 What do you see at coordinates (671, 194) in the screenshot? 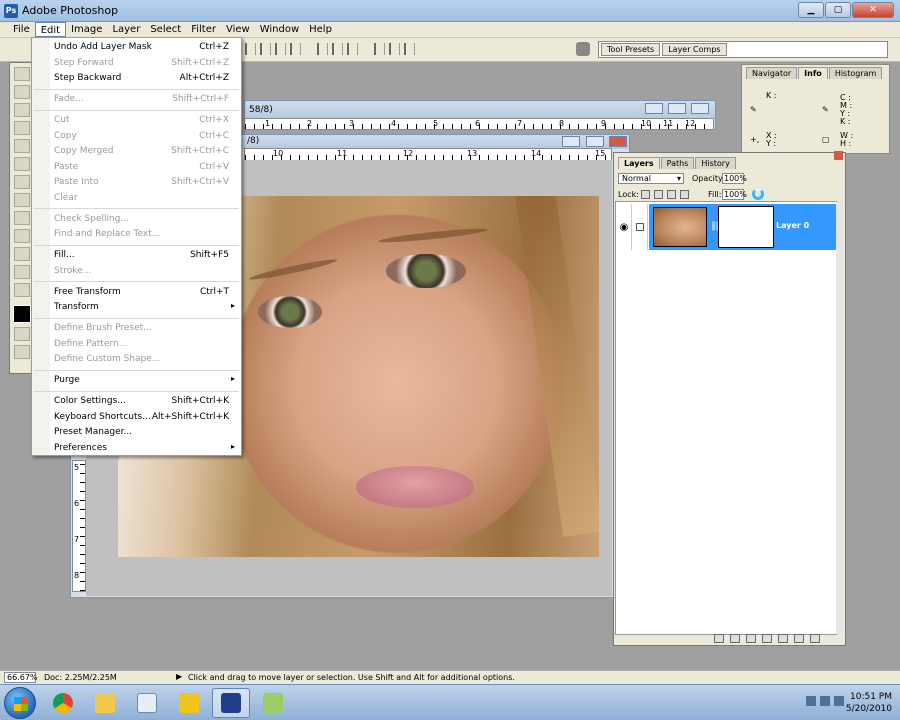
I see `lock-position-icon` at bounding box center [671, 194].